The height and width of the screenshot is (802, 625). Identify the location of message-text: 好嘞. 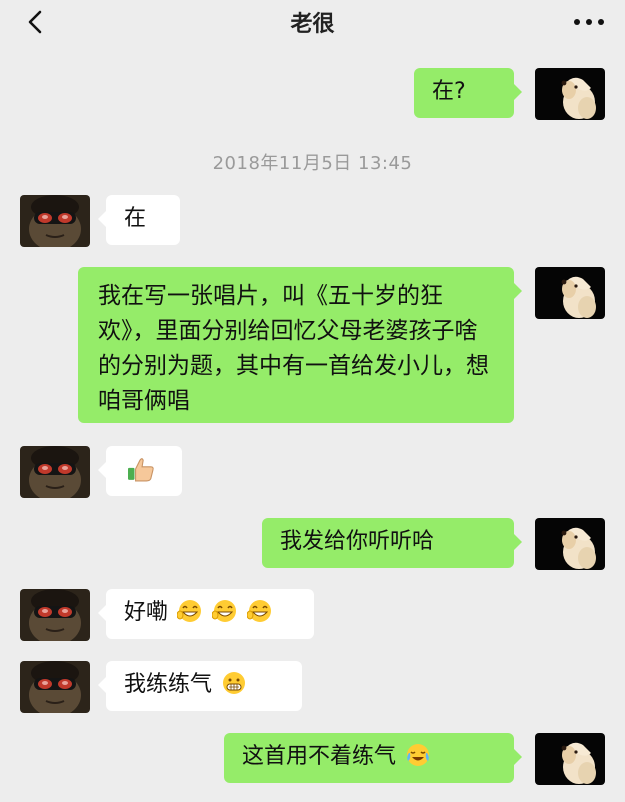
(146, 612).